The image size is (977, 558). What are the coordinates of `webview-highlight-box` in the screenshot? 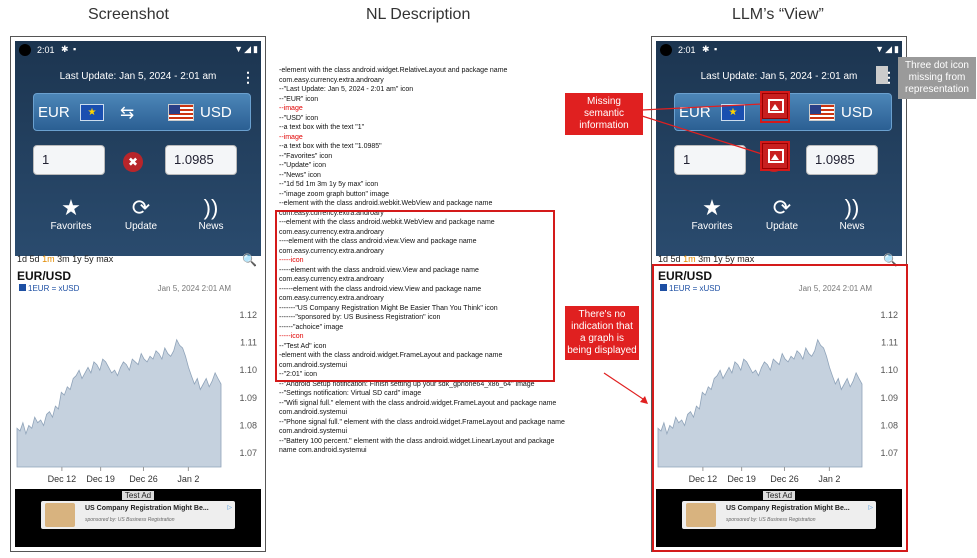 It's located at (415, 296).